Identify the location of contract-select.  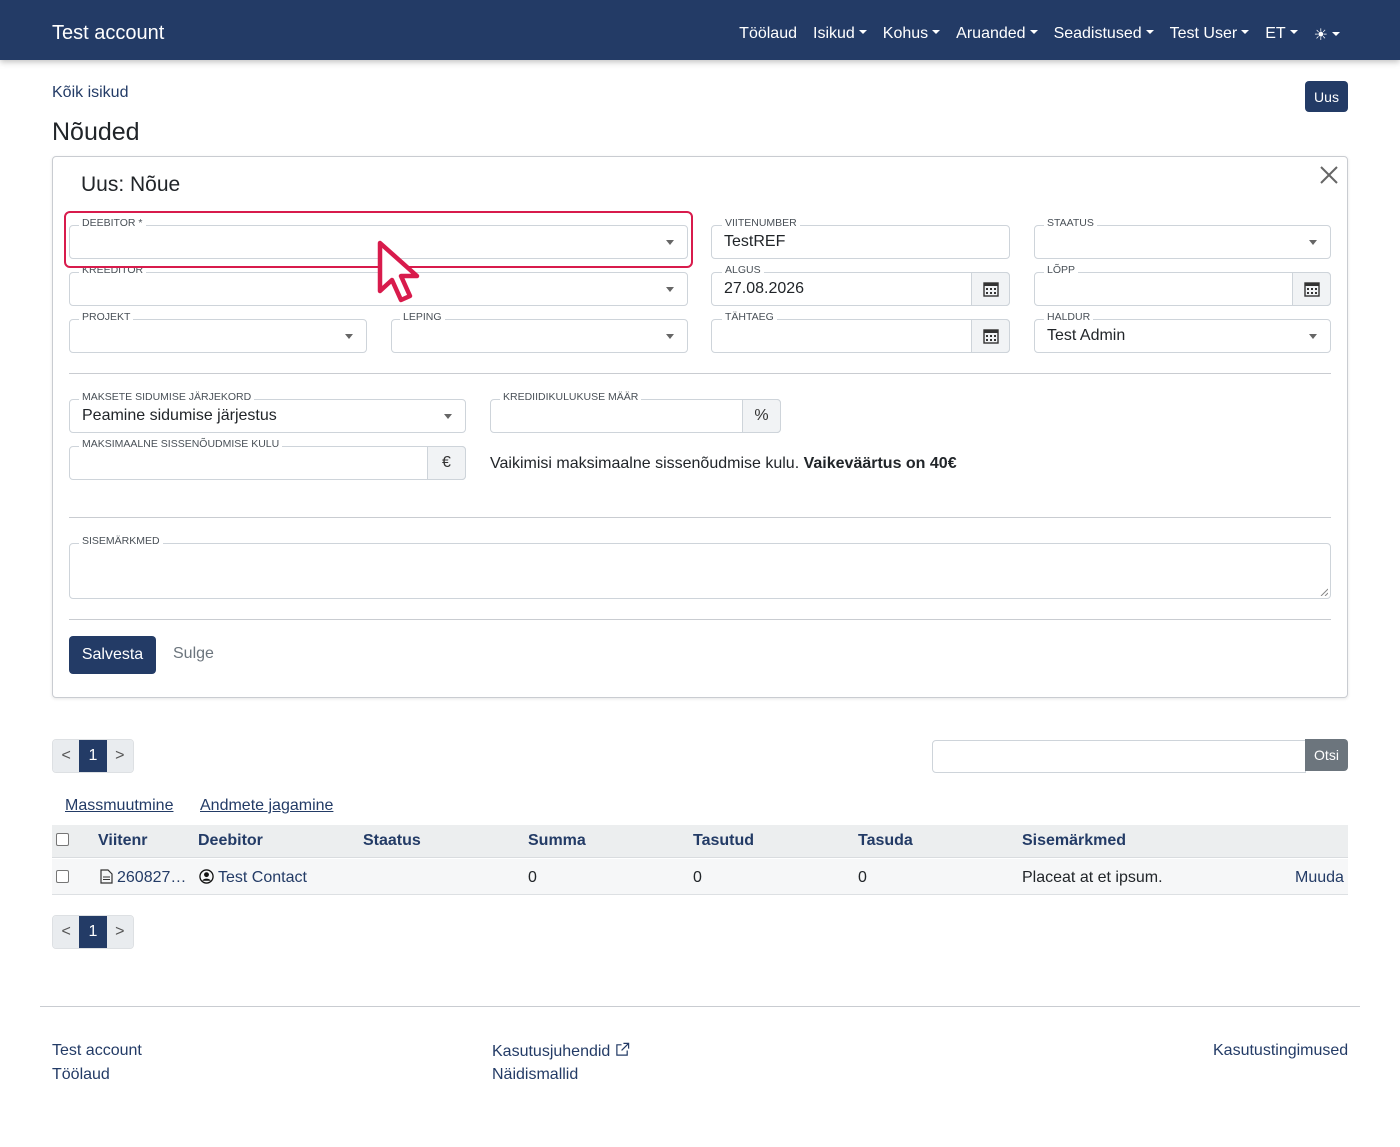
(539, 336).